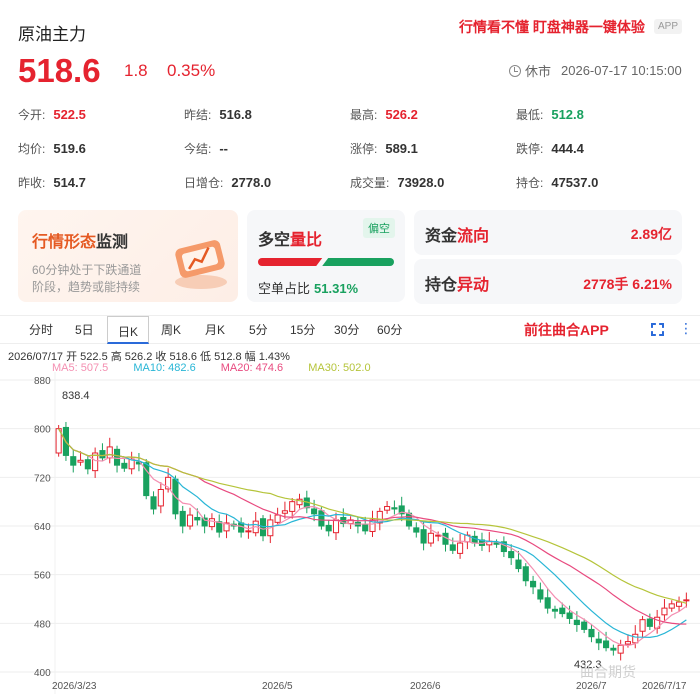 This screenshot has height=694, width=700. What do you see at coordinates (421, 182) in the screenshot?
I see `stat-value: 73928.0` at bounding box center [421, 182].